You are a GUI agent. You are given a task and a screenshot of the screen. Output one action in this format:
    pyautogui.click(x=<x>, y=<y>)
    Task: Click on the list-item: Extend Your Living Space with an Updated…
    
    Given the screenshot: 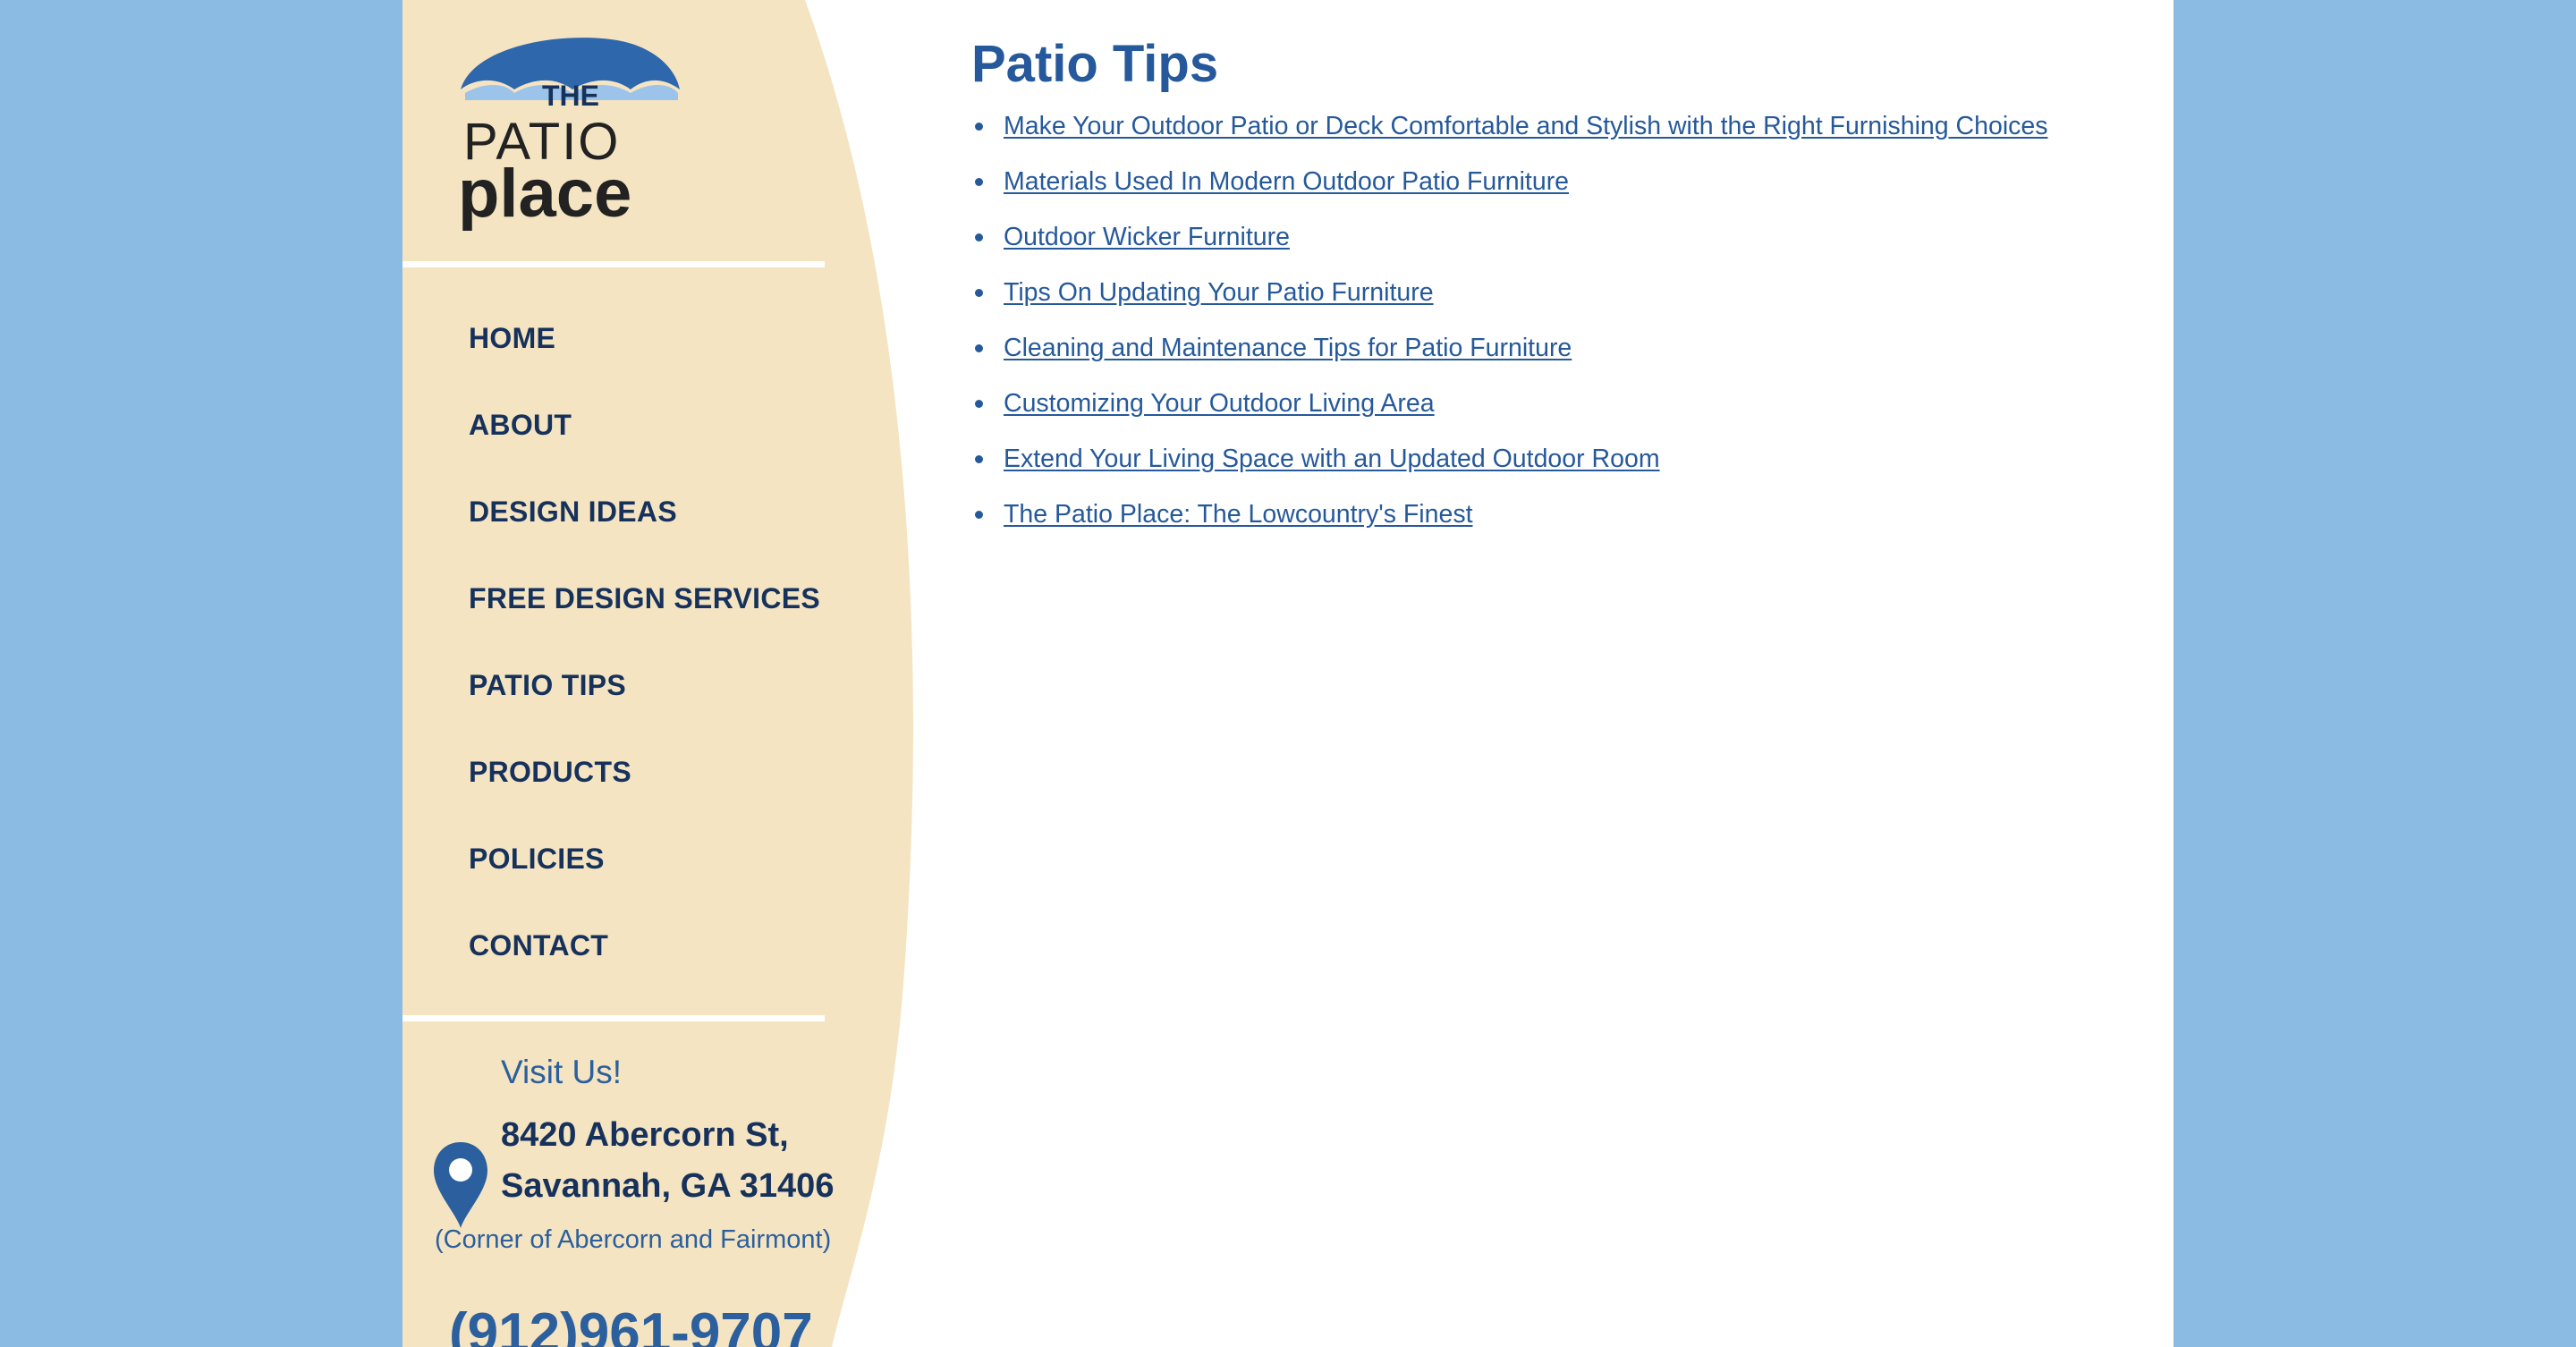 What is the action you would take?
    pyautogui.click(x=1509, y=464)
    